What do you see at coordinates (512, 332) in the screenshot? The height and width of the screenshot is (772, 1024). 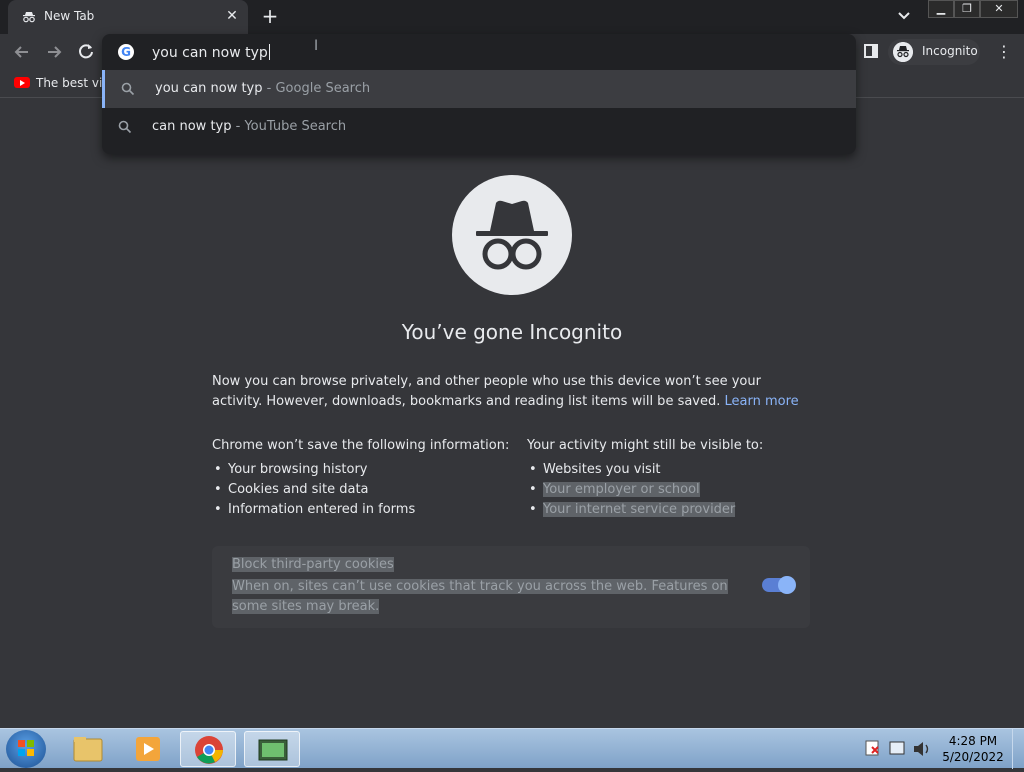 I see `page-title: You’ve gone Incognito` at bounding box center [512, 332].